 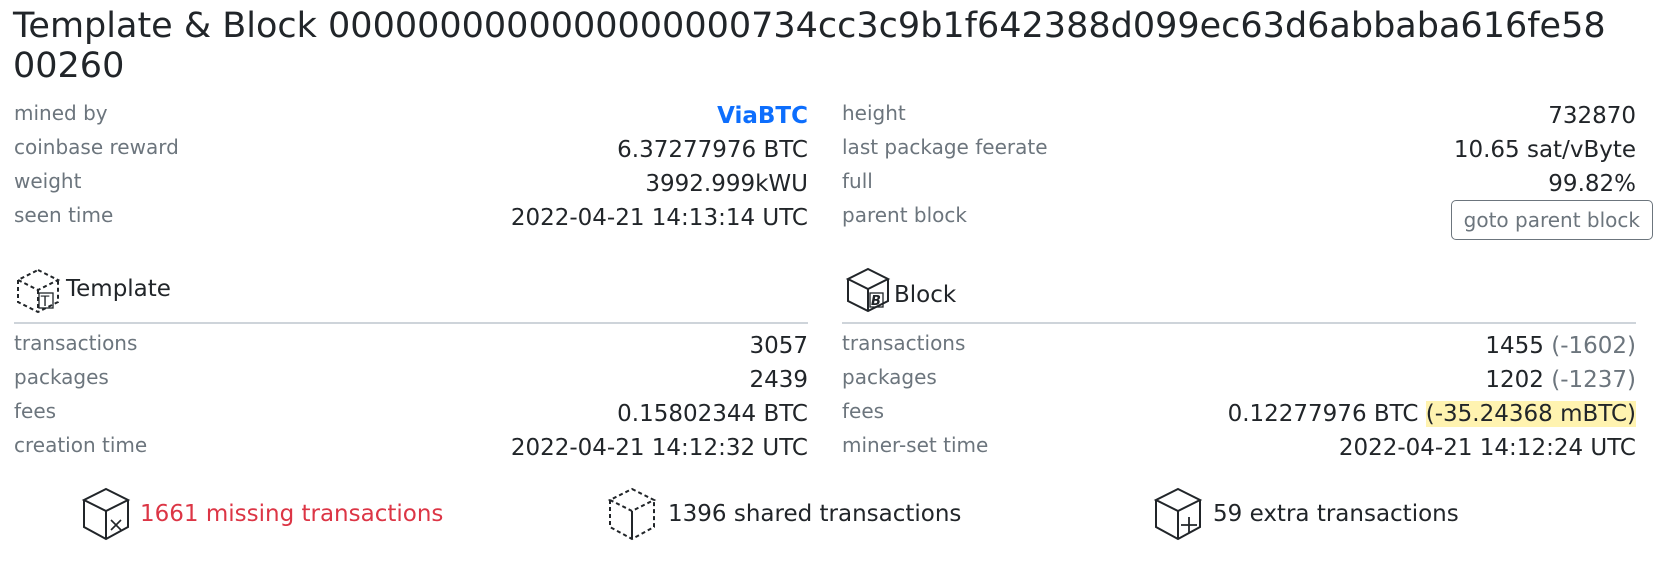 What do you see at coordinates (1514, 380) in the screenshot?
I see `block-packages-count: 1202` at bounding box center [1514, 380].